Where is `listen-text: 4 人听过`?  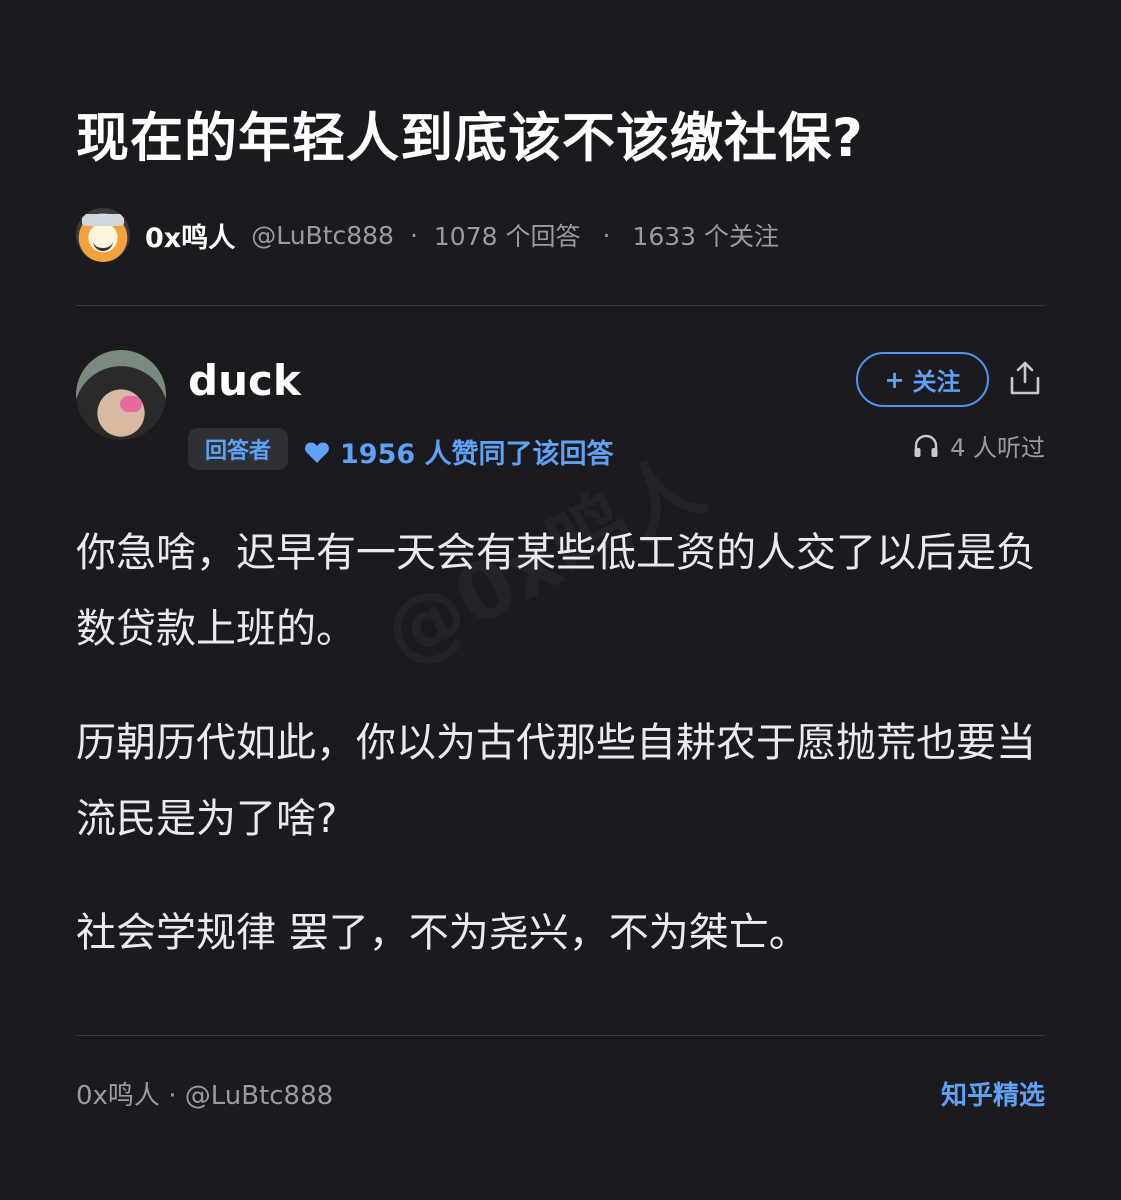 listen-text: 4 人听过 is located at coordinates (997, 448).